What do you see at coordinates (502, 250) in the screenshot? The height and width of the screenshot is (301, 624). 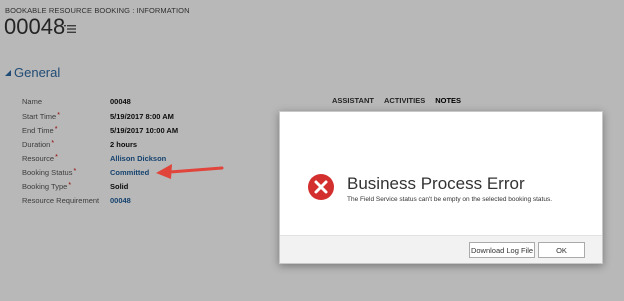 I see `download-log-button: Download Log File` at bounding box center [502, 250].